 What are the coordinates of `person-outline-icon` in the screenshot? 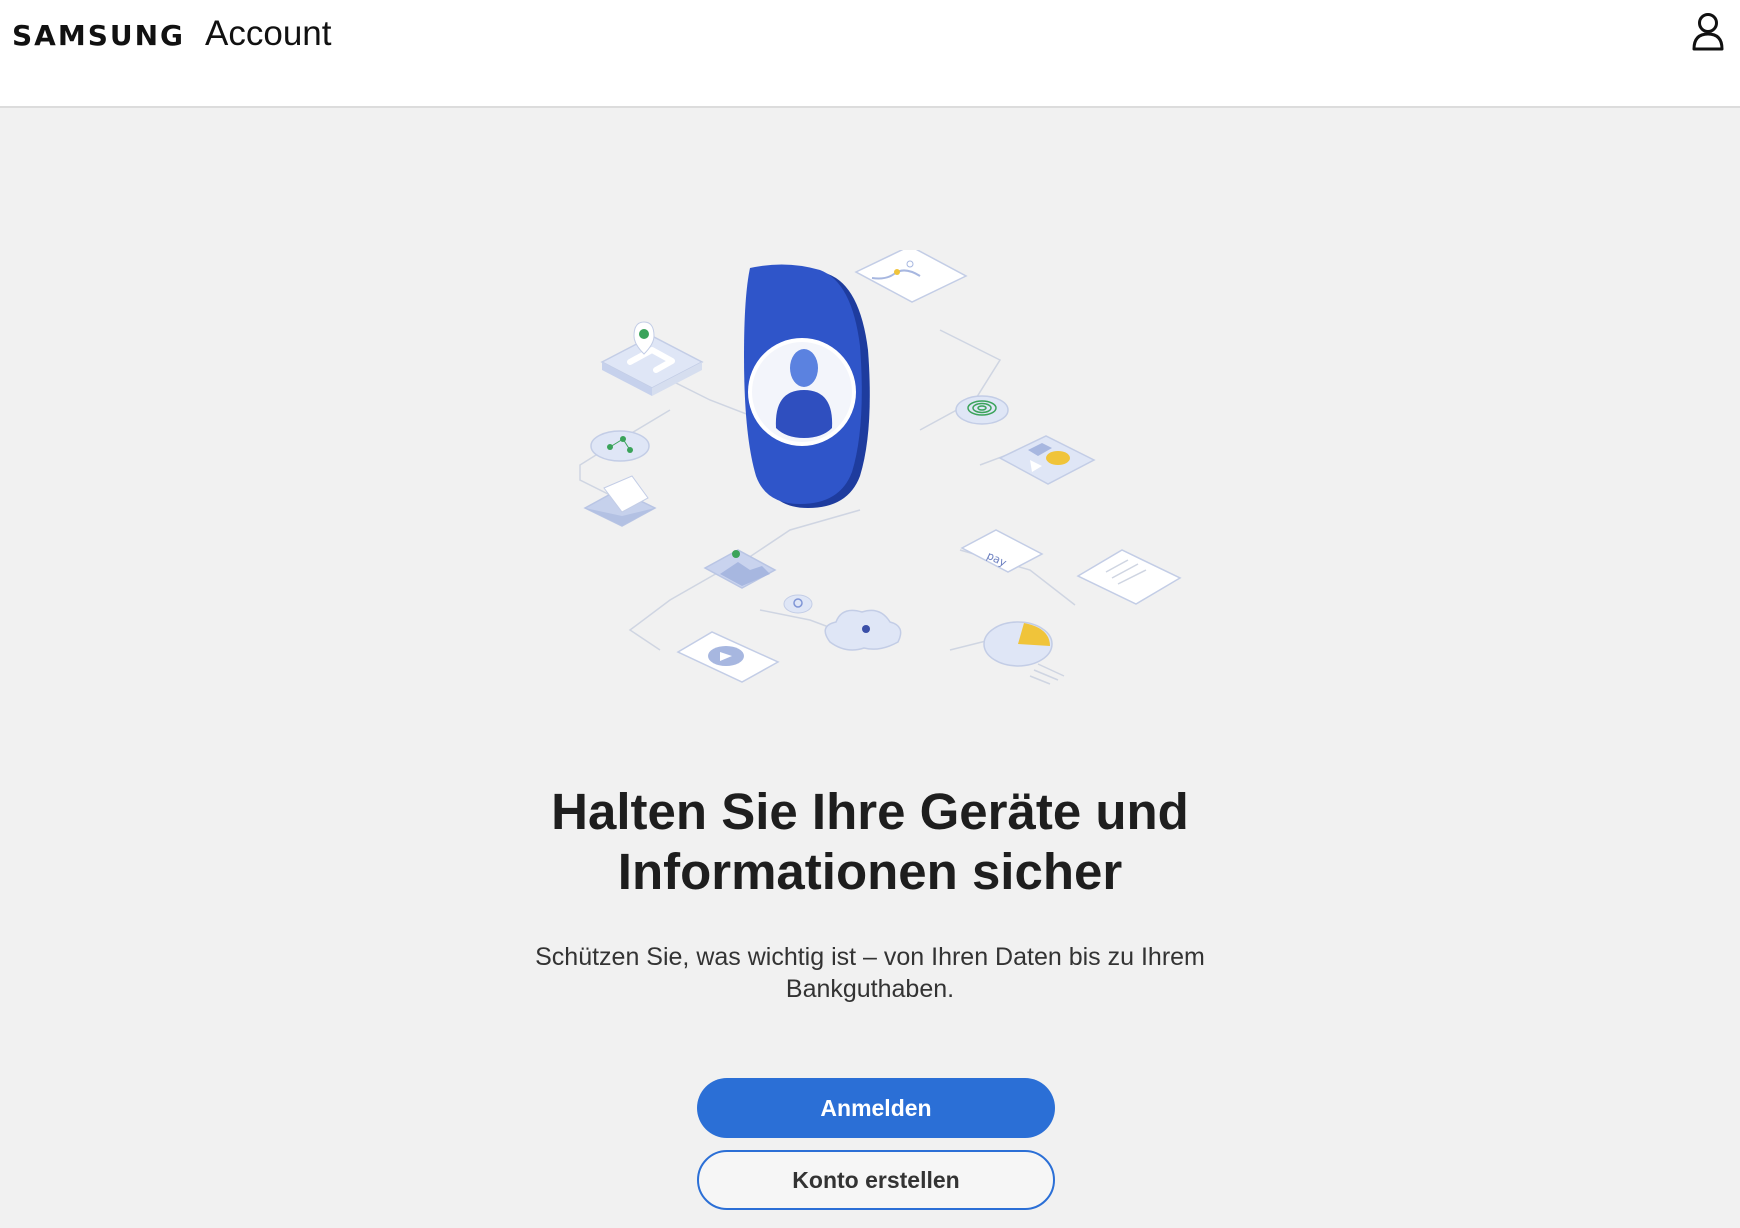 It's located at (1708, 32).